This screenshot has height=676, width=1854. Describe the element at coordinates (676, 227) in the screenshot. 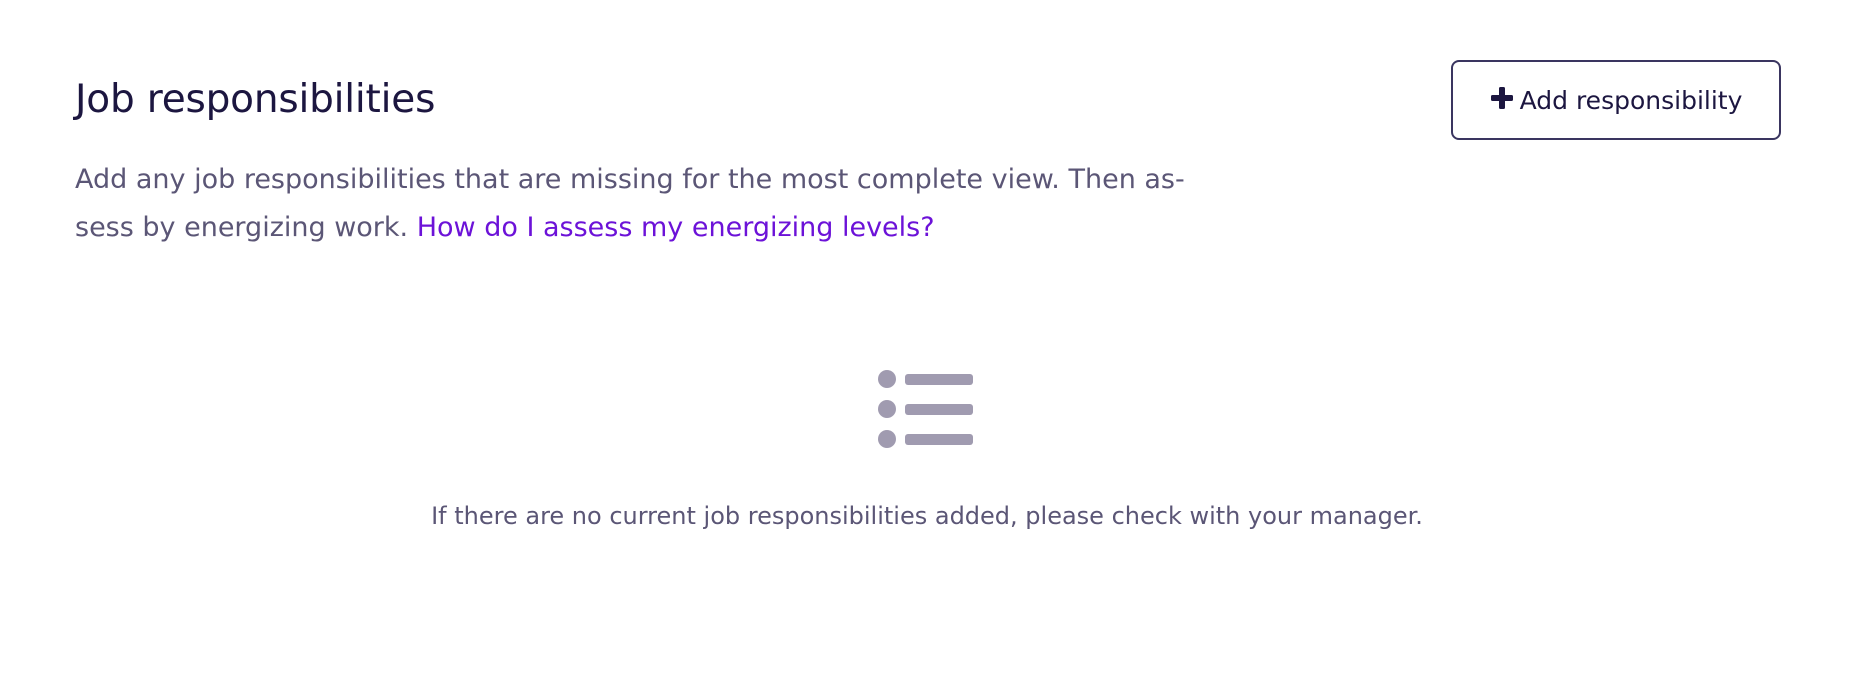

I see `assess-energizing-levels-link: How do I assess my energizing levels?` at that location.